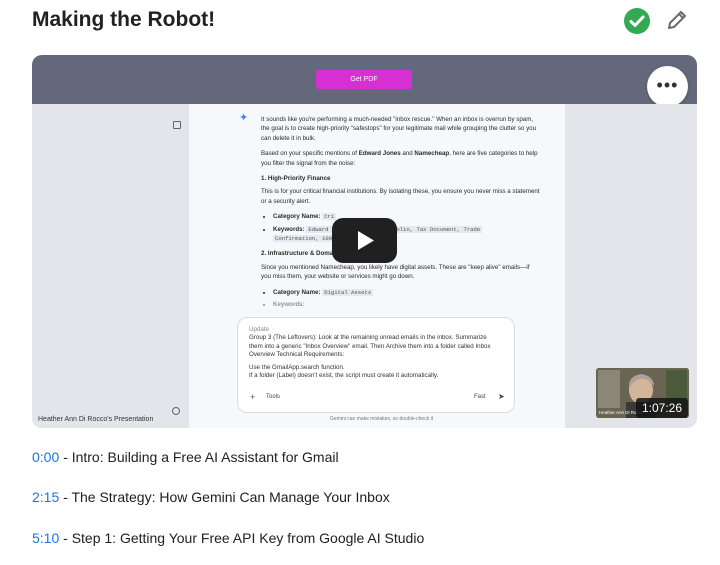 Image resolution: width=720 pixels, height=565 pixels. What do you see at coordinates (407, 154) in the screenshot?
I see `mention-and: and` at bounding box center [407, 154].